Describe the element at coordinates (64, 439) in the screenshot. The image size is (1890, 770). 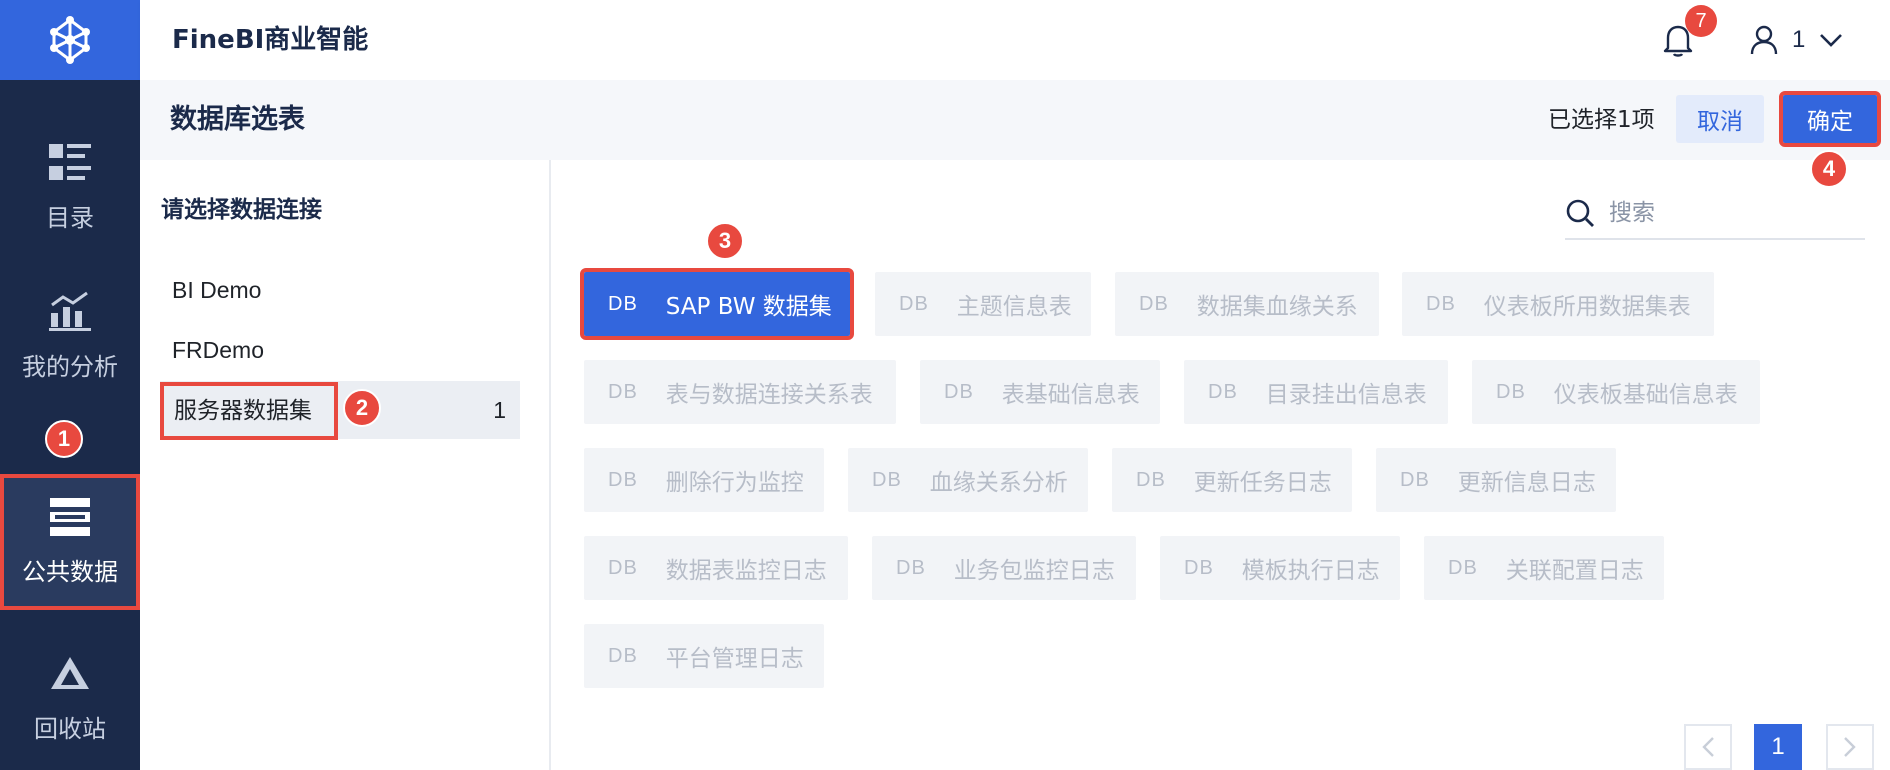
I see `annotation-marker: 1` at that location.